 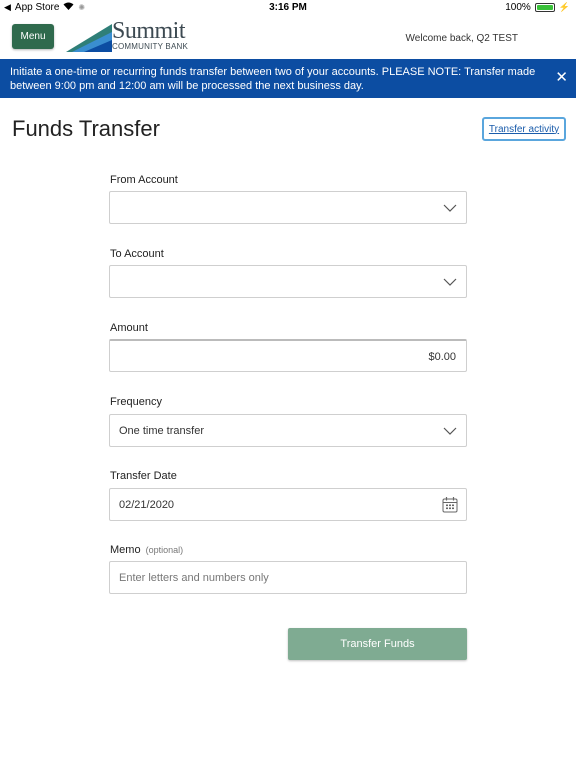 What do you see at coordinates (288, 577) in the screenshot?
I see `memo-input: Enter letters and numbers only` at bounding box center [288, 577].